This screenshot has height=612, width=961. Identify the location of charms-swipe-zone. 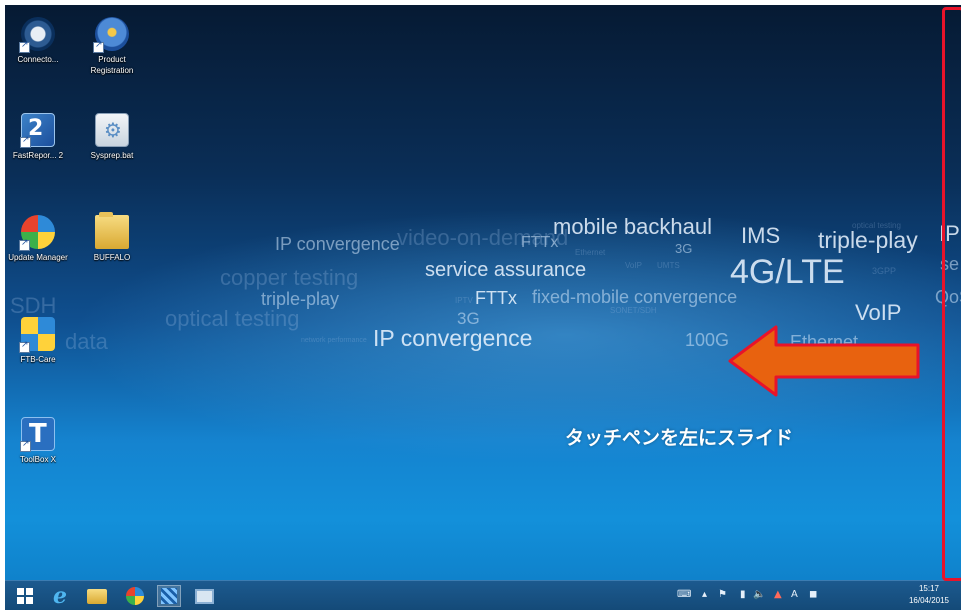
(951, 294).